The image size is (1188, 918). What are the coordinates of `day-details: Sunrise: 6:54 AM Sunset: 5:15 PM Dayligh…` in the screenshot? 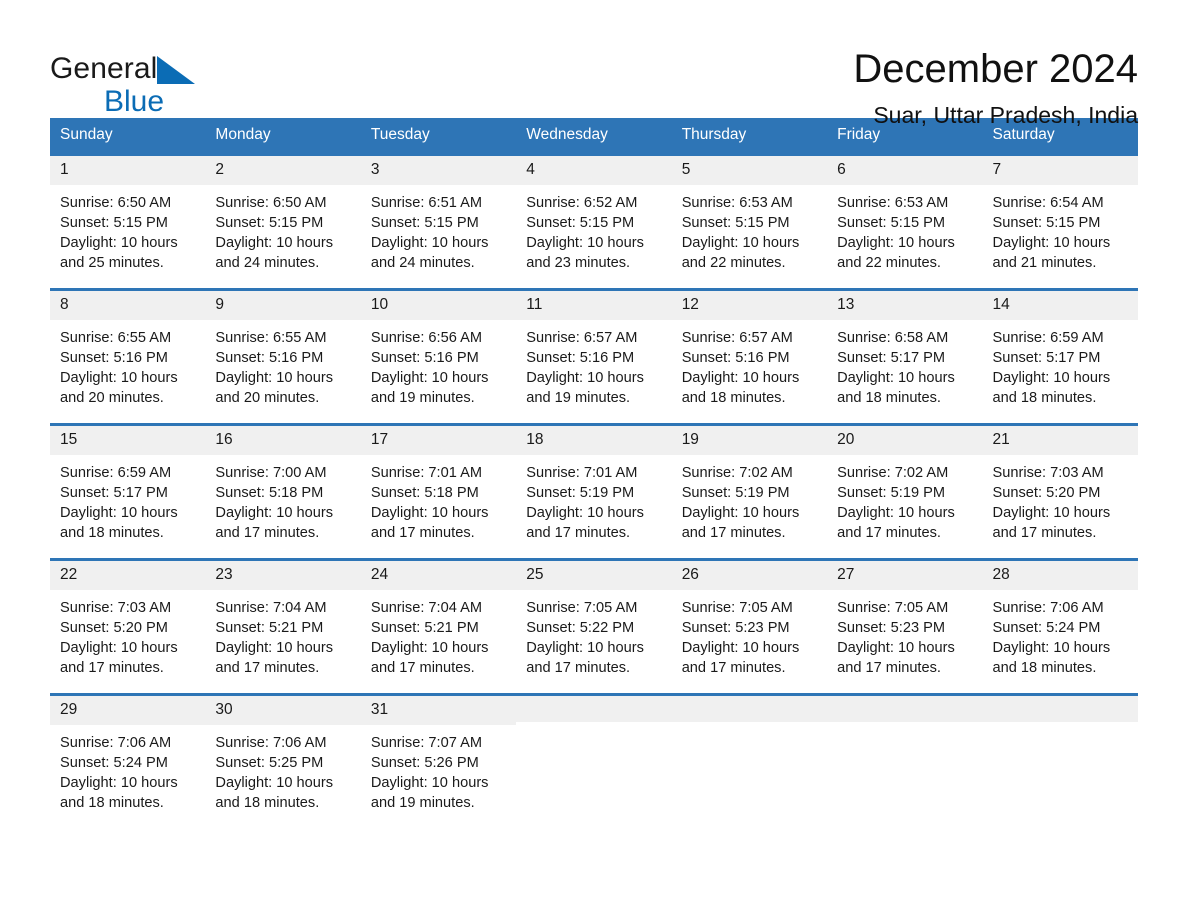 It's located at (1060, 229).